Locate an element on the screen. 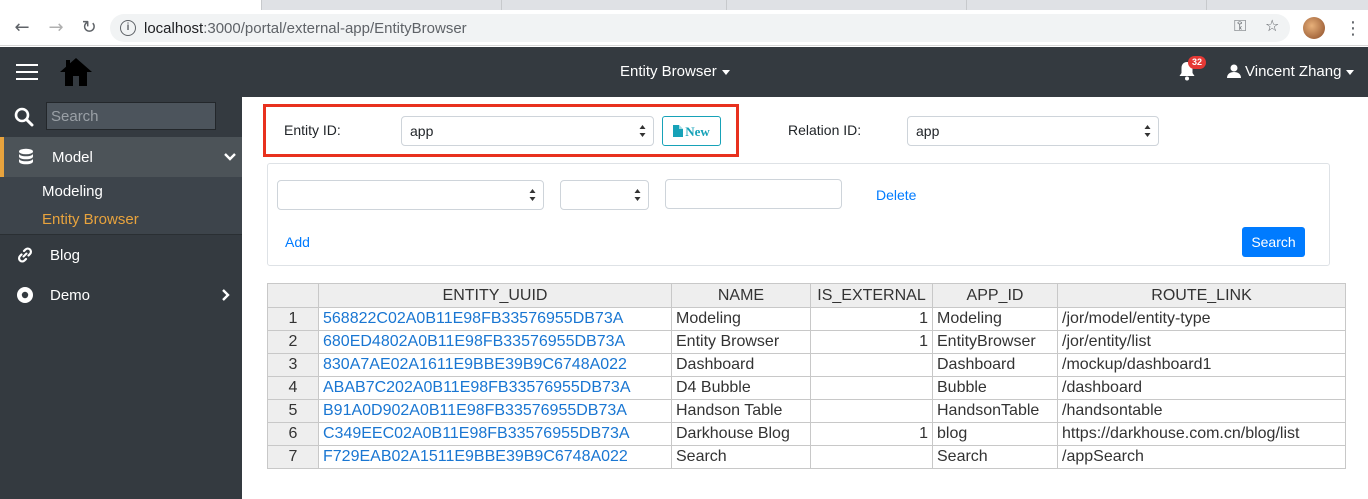 This screenshot has width=1368, height=499. cell-name: D4 Bubble is located at coordinates (741, 388).